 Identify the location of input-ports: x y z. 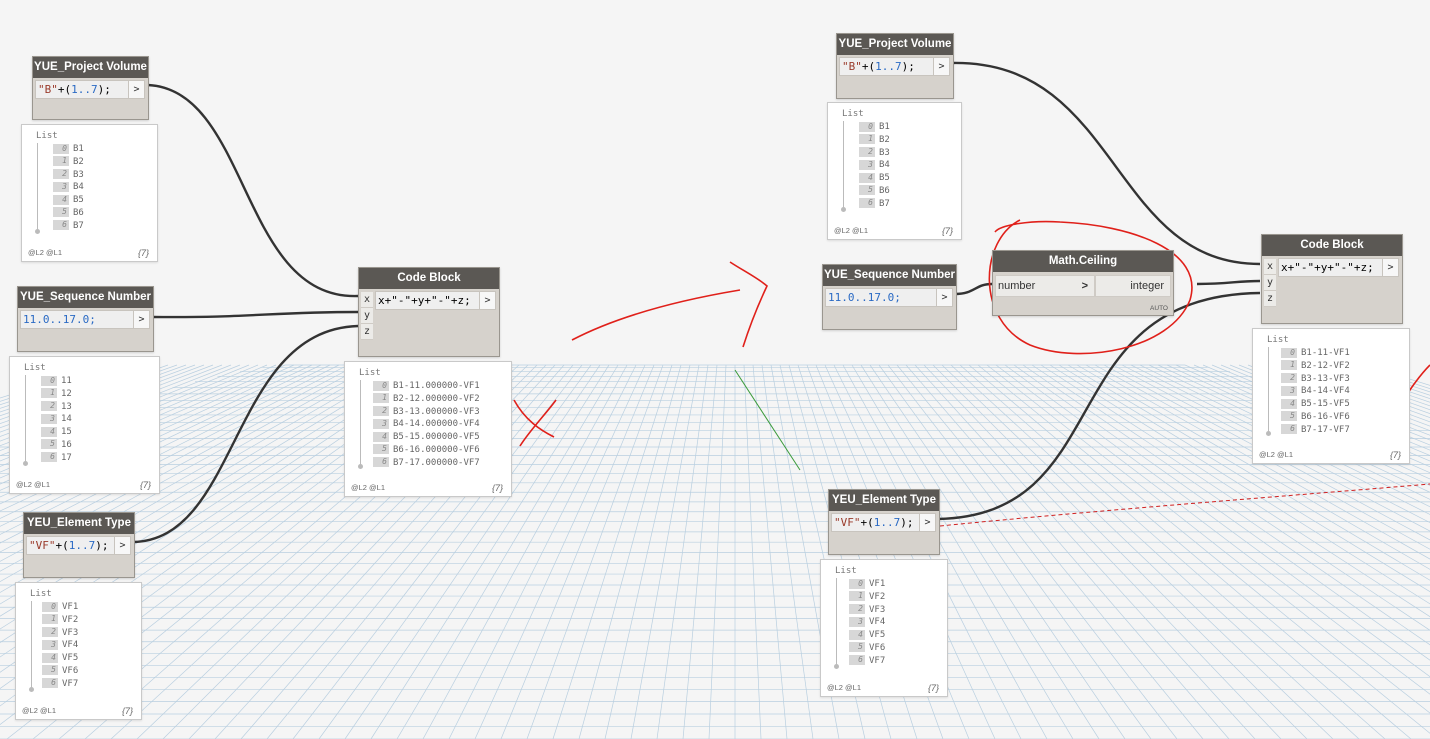
(1270, 283).